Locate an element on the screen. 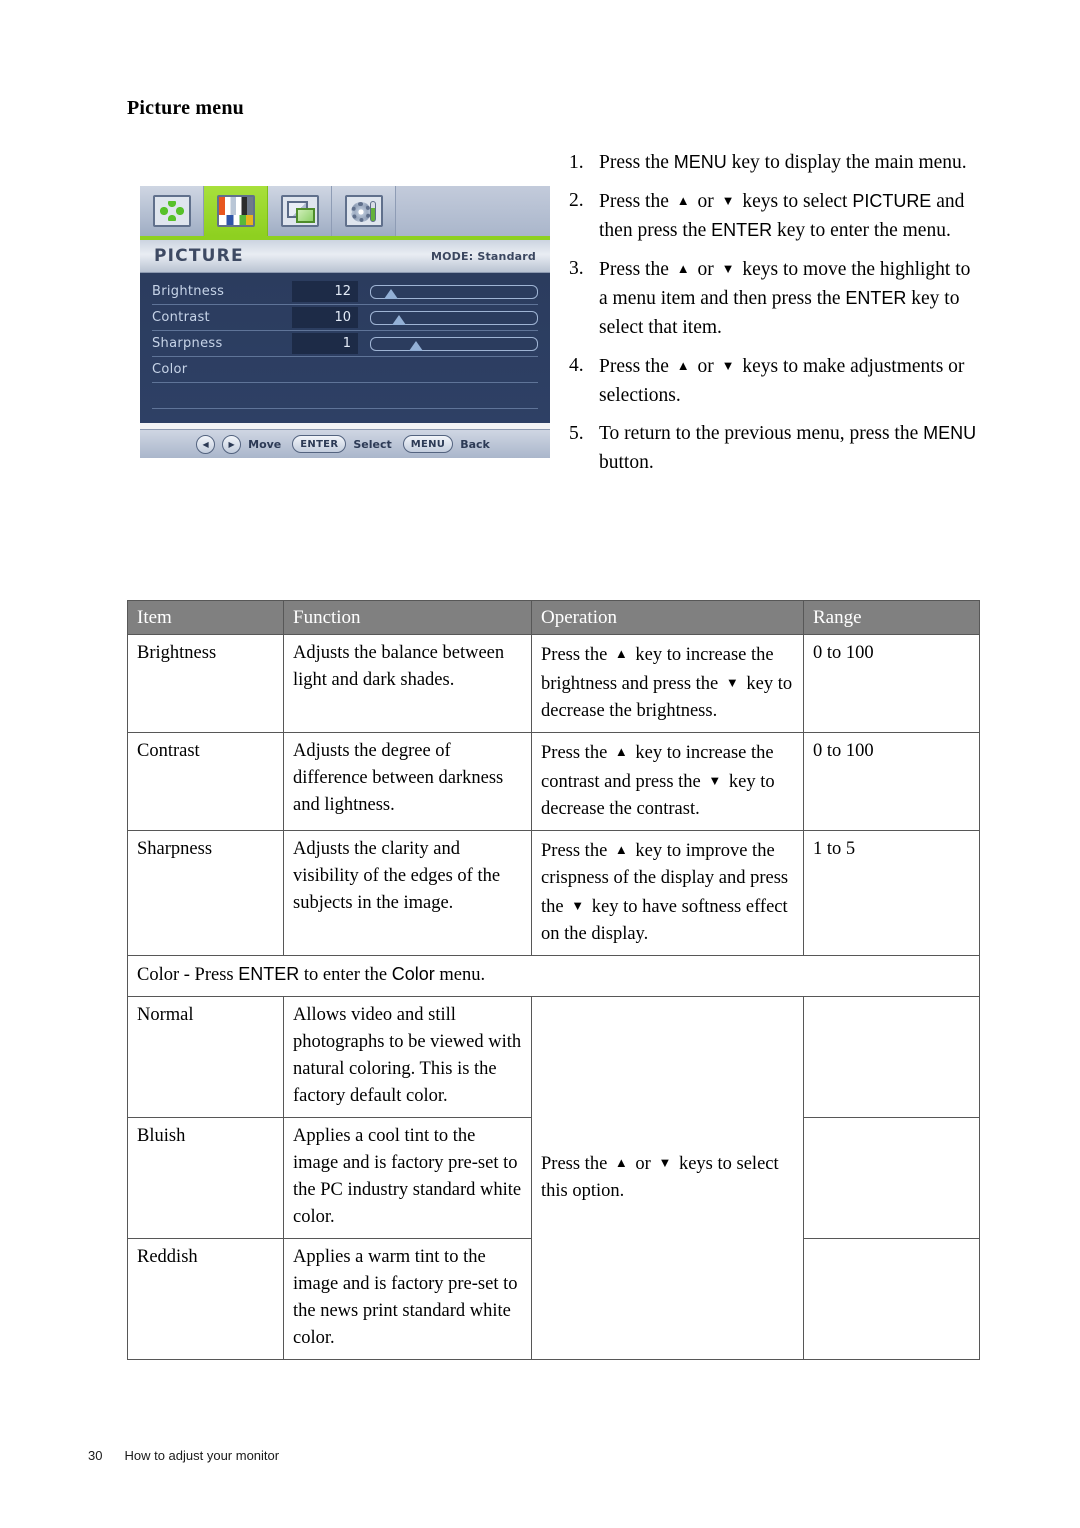  step-number: 3. is located at coordinates (576, 268).